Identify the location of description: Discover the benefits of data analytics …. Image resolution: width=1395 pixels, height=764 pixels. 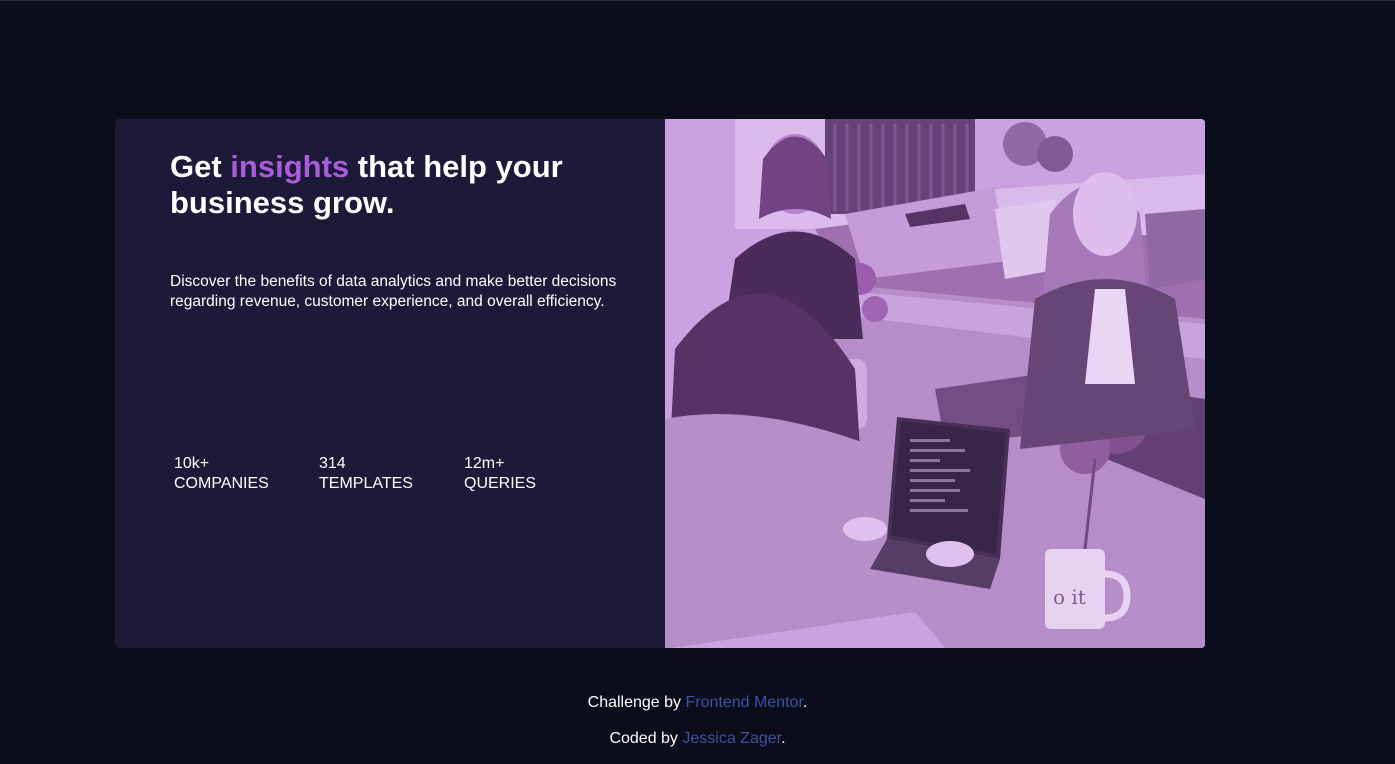
(393, 291).